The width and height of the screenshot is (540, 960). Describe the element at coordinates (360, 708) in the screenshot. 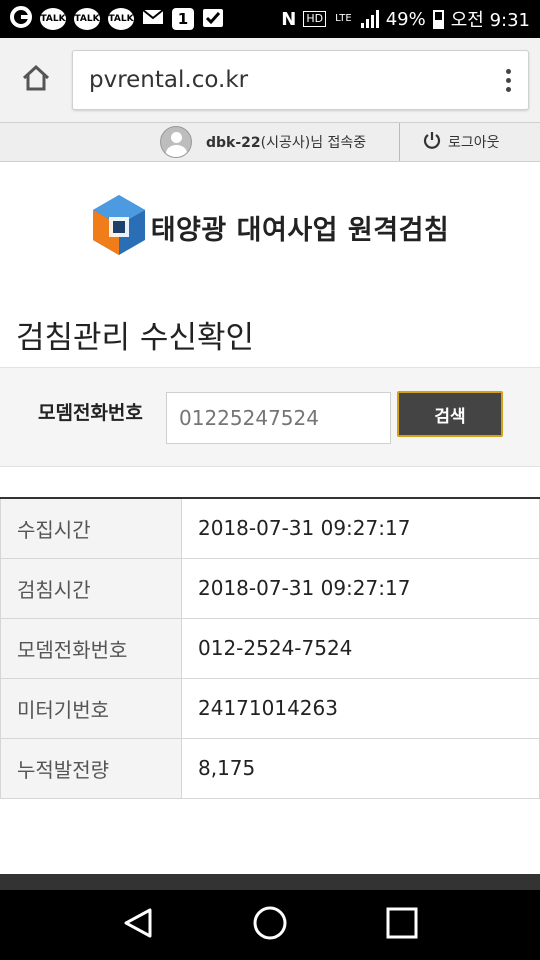

I see `row-value: 24171014263` at that location.